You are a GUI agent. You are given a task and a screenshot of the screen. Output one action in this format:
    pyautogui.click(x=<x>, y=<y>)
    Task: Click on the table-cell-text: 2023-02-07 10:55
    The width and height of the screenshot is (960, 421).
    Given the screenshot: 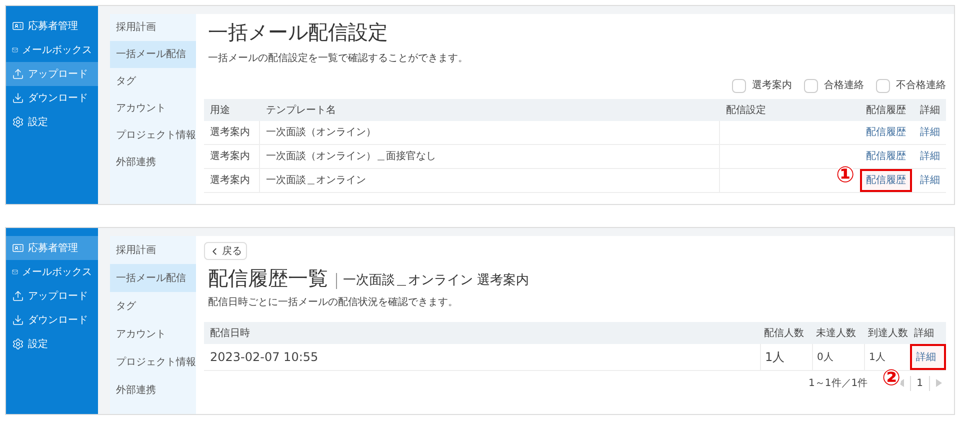 What is the action you would take?
    pyautogui.click(x=264, y=357)
    